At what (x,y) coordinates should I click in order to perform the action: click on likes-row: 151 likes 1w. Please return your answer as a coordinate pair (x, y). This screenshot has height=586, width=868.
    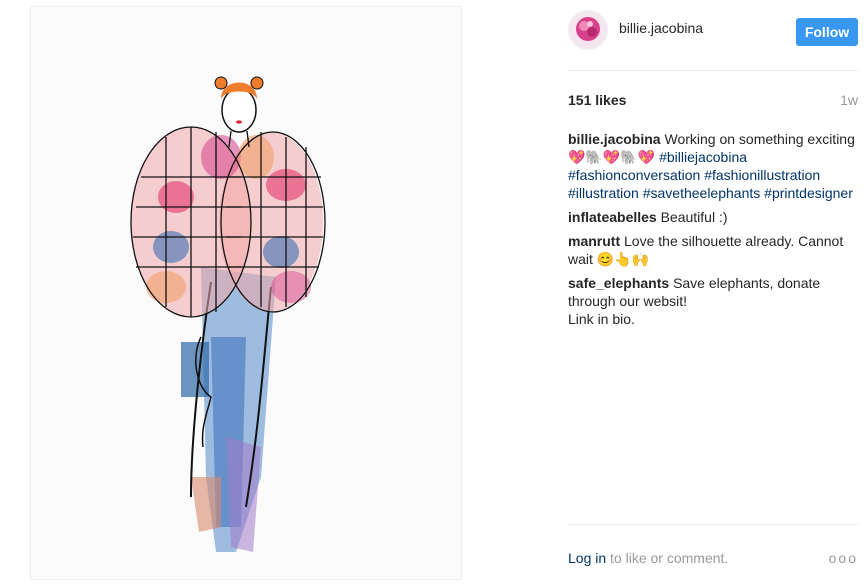
    Looking at the image, I should click on (713, 102).